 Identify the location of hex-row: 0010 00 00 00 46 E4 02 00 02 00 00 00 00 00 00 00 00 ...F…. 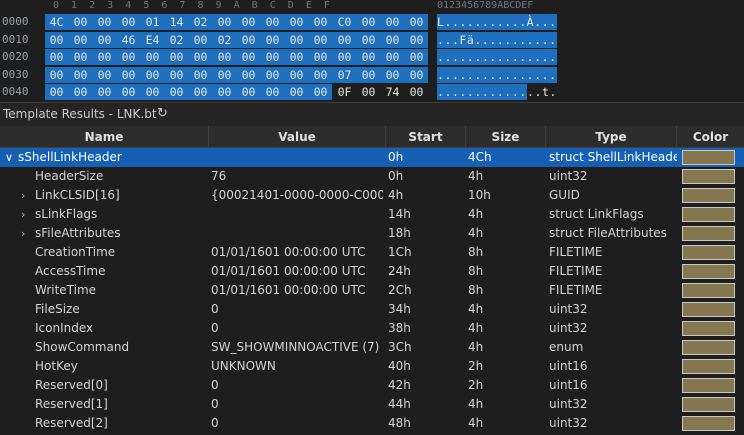
(372, 39).